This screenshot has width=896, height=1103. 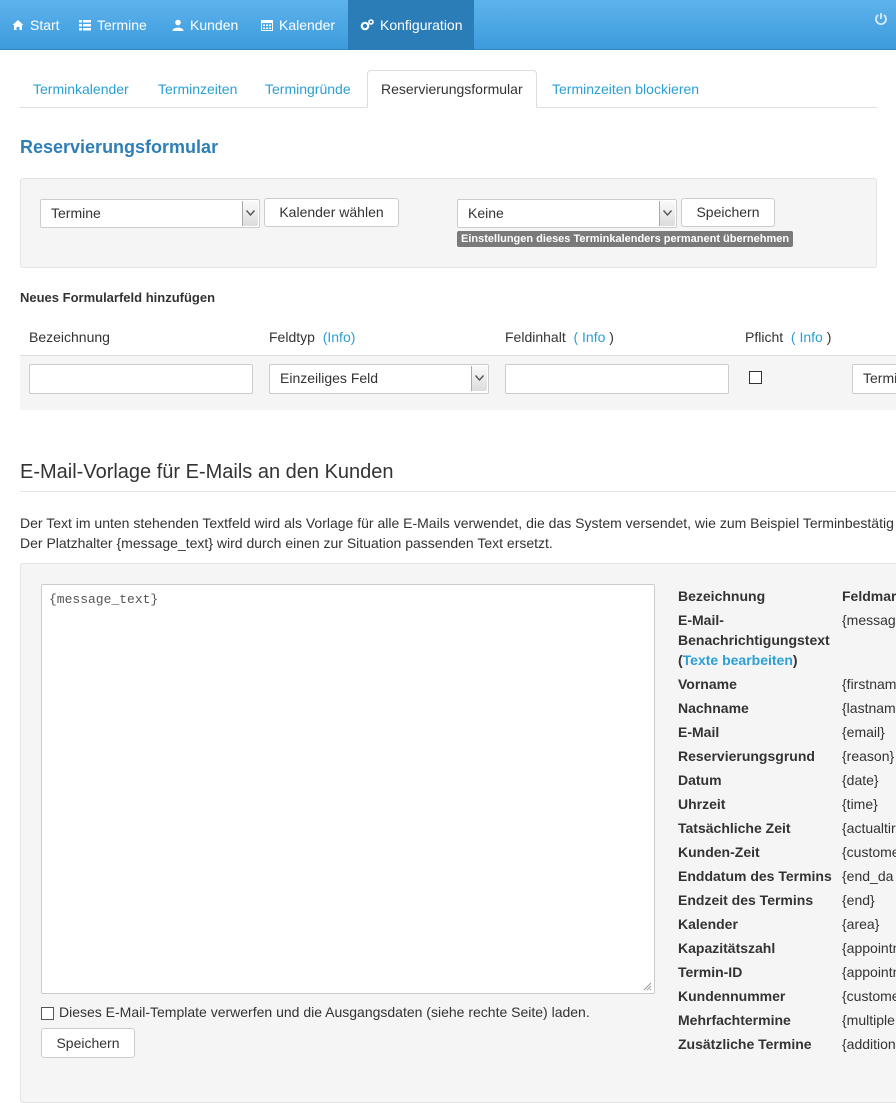 I want to click on column-header-feldtyp: Feldtyp (Info), so click(x=312, y=337).